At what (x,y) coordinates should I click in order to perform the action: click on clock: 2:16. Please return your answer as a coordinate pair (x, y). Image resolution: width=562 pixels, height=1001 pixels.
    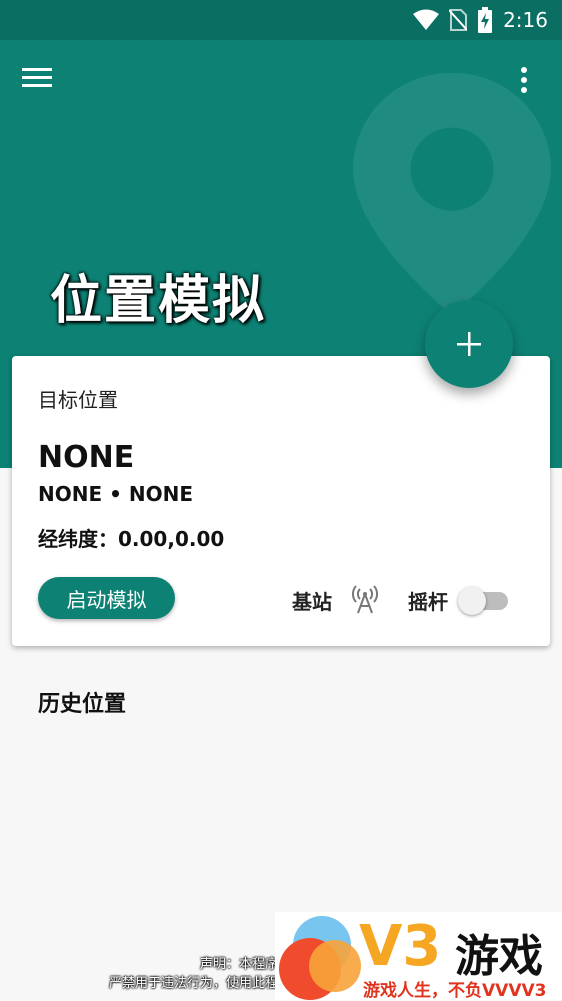
    Looking at the image, I should click on (525, 20).